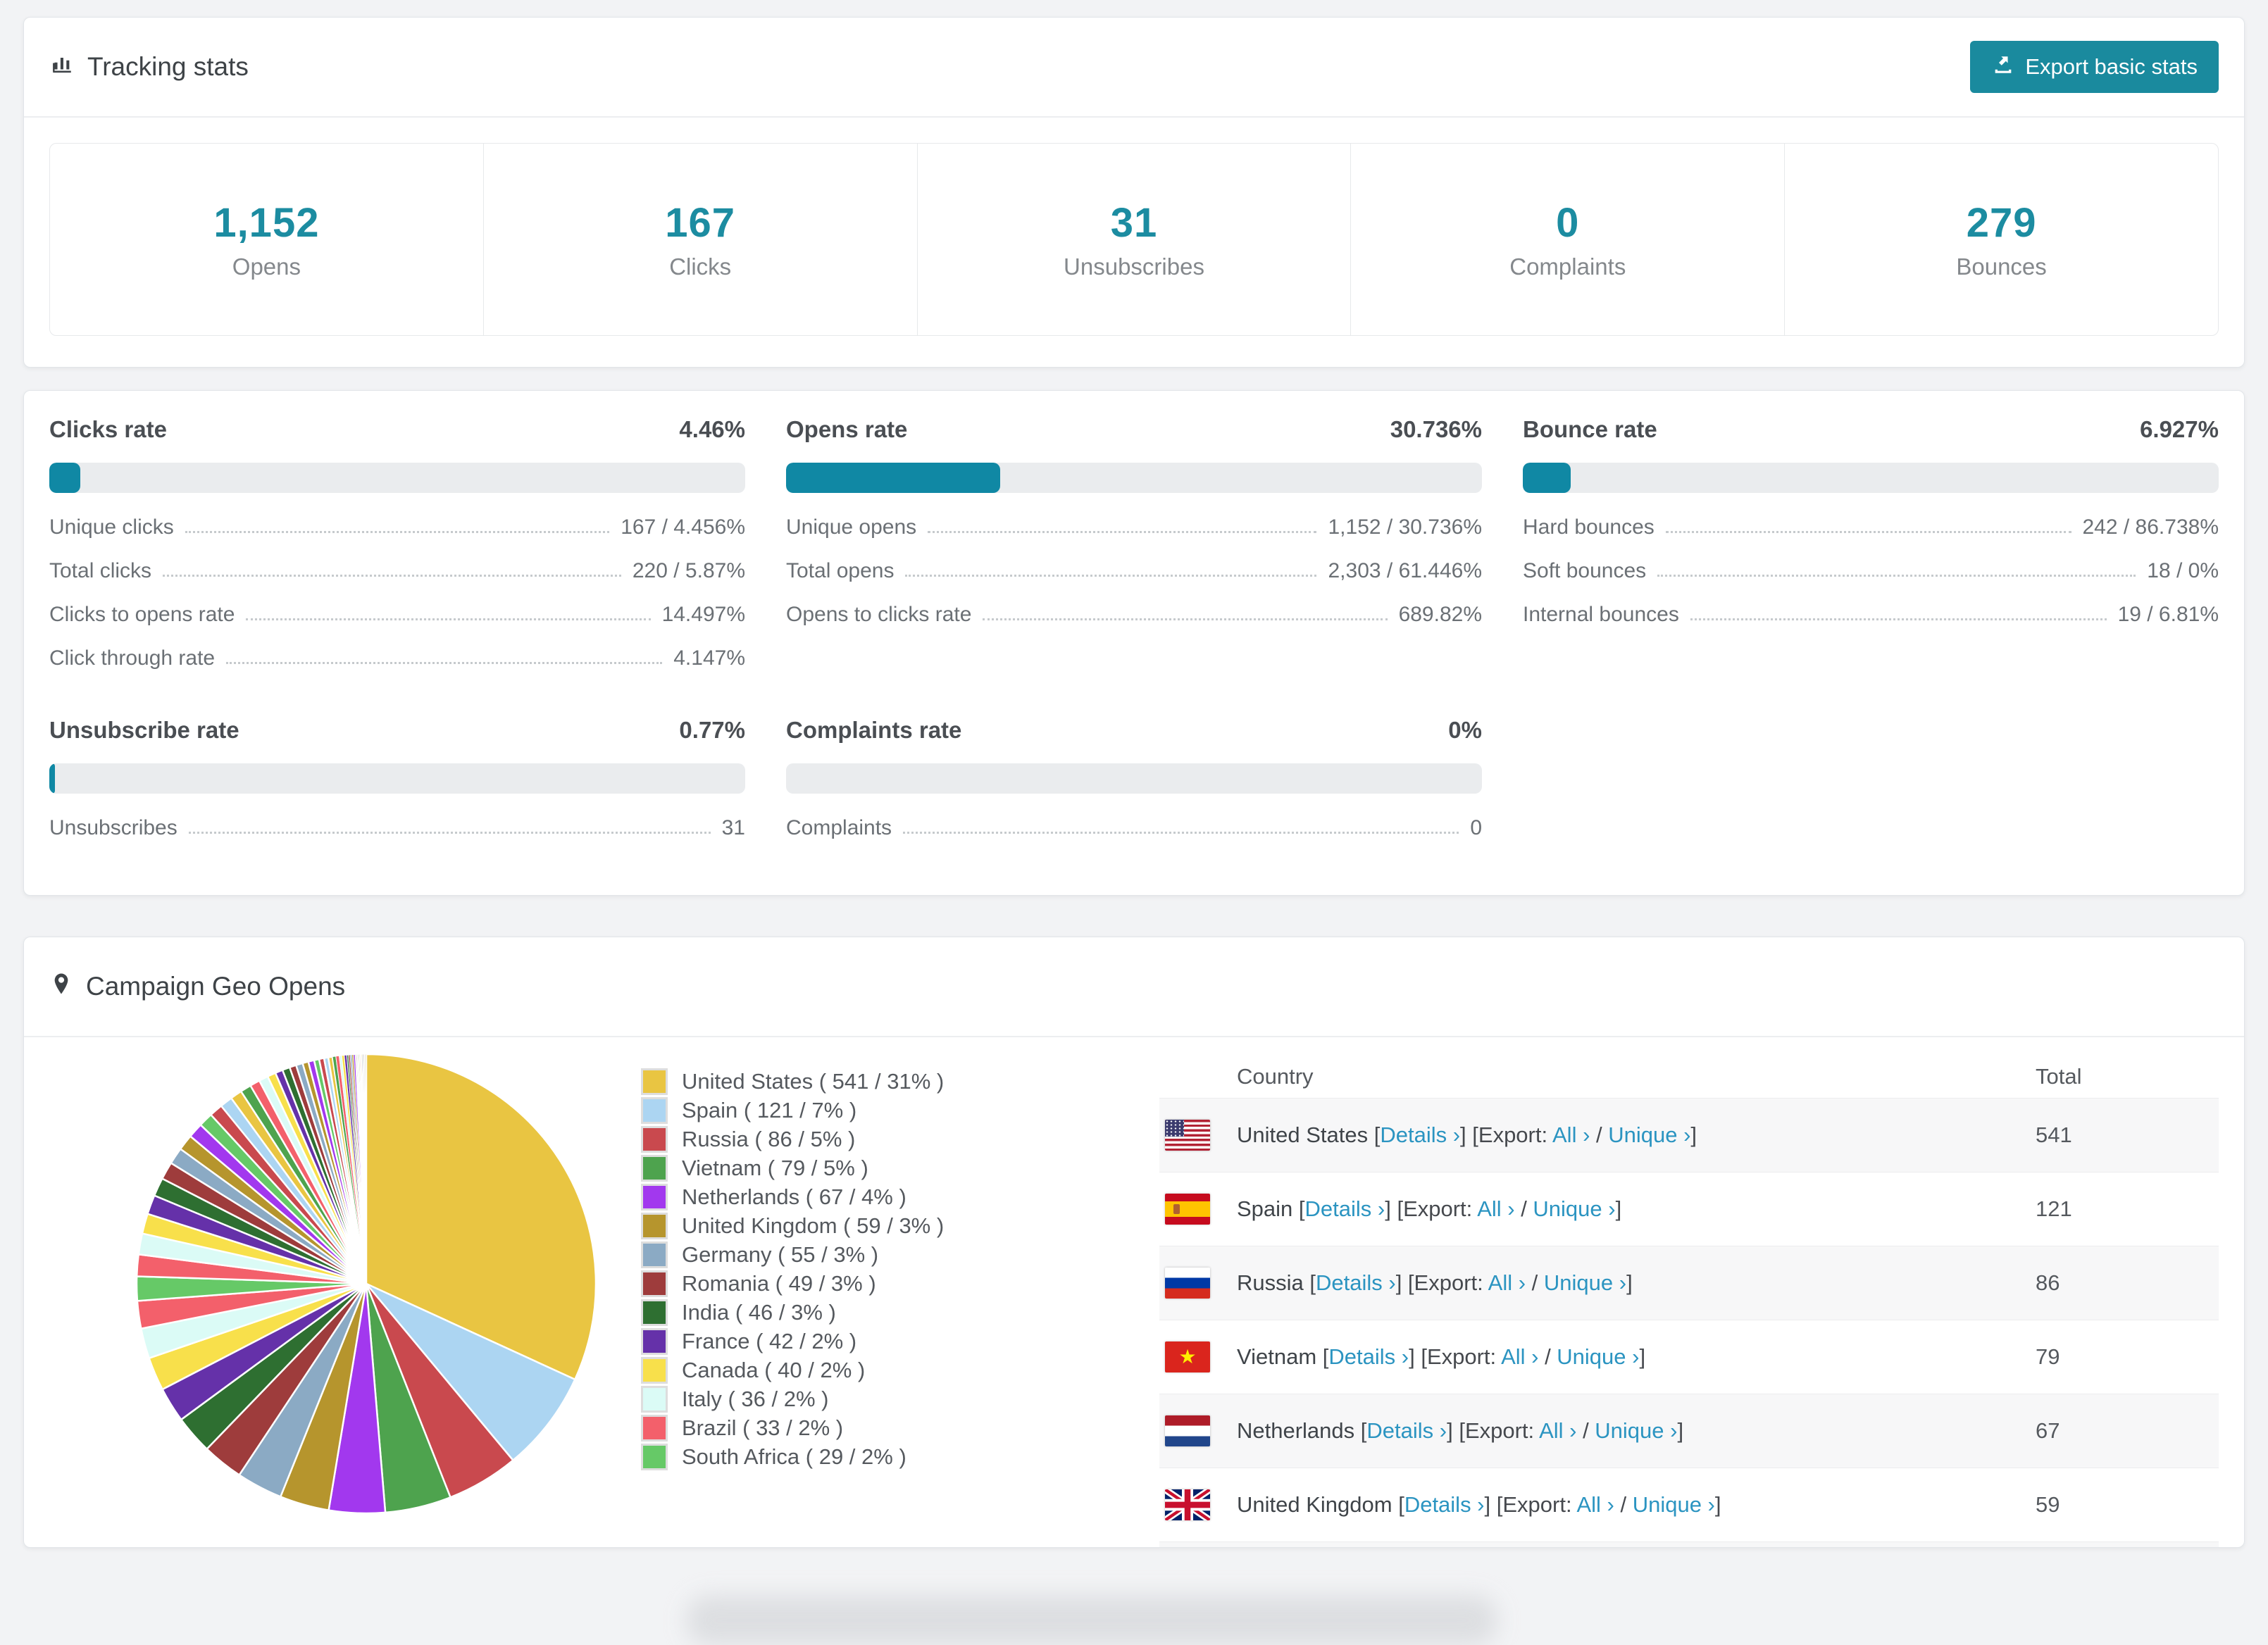 Image resolution: width=2268 pixels, height=1645 pixels. Describe the element at coordinates (1871, 615) in the screenshot. I see `stat-row-internal-bounces: Internal bounces 19 / 6.81%` at that location.